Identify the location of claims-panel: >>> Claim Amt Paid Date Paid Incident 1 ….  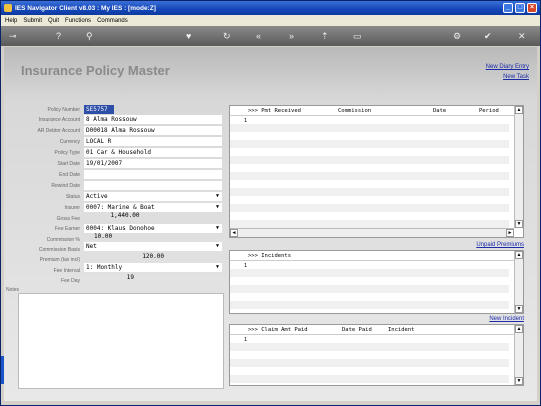
(376, 355).